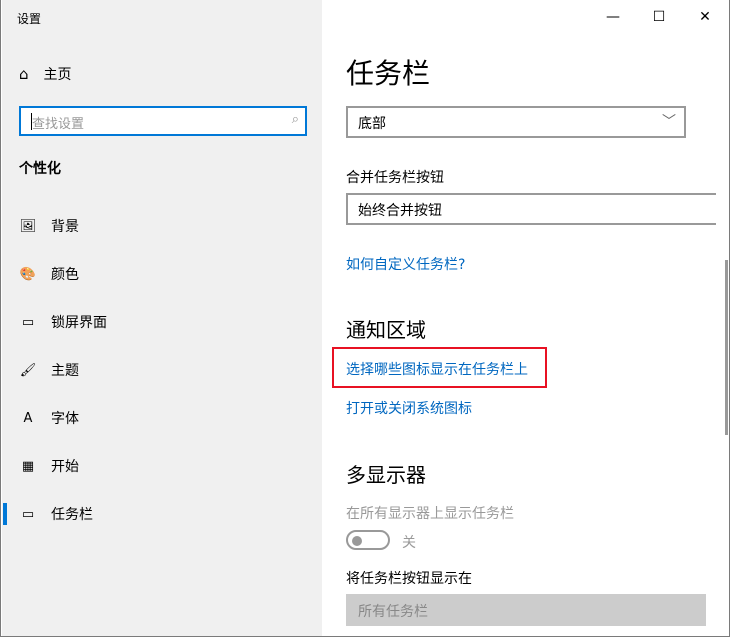 The height and width of the screenshot is (637, 730). Describe the element at coordinates (162, 322) in the screenshot. I see `sidebar-item-lockscreen: ▭ 锁屏界面` at that location.